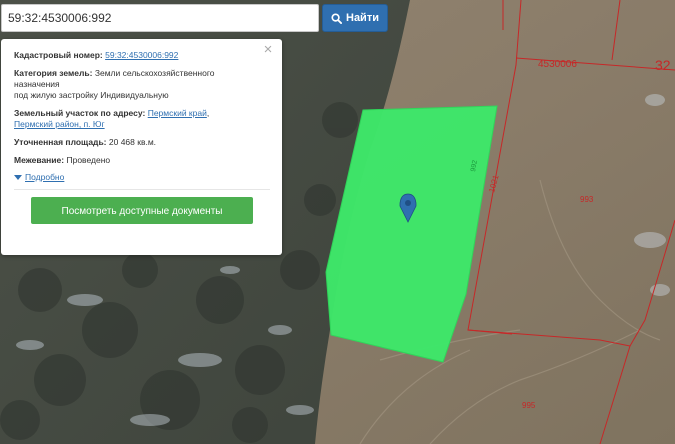  Describe the element at coordinates (142, 210) in the screenshot. I see `view-documents-button: Посмотреть доступные документы` at that location.